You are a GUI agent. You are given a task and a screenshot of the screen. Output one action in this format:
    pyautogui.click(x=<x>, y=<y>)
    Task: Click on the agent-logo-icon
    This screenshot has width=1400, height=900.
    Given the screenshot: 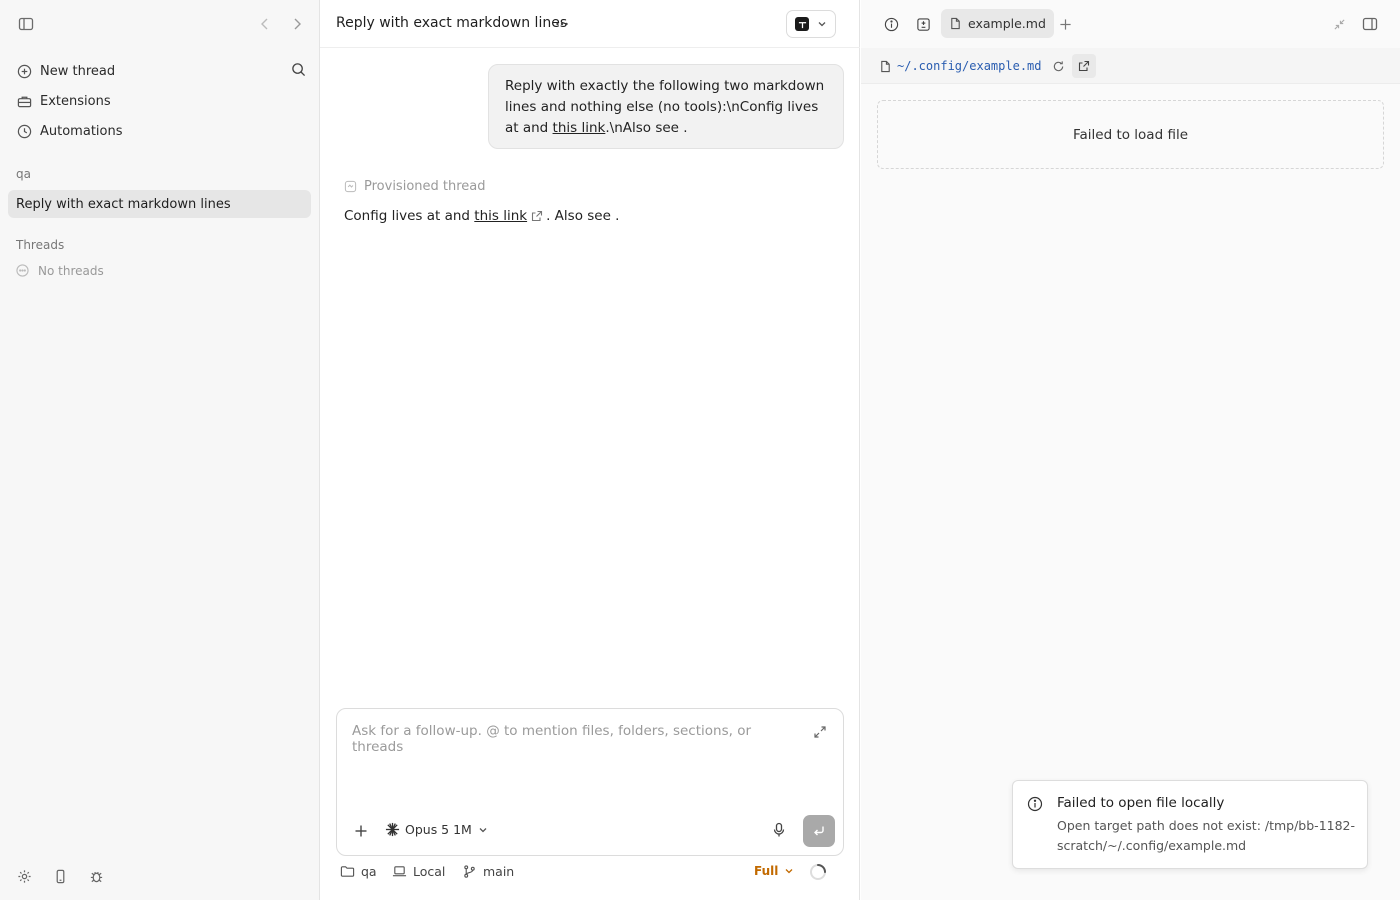 What is the action you would take?
    pyautogui.click(x=802, y=24)
    